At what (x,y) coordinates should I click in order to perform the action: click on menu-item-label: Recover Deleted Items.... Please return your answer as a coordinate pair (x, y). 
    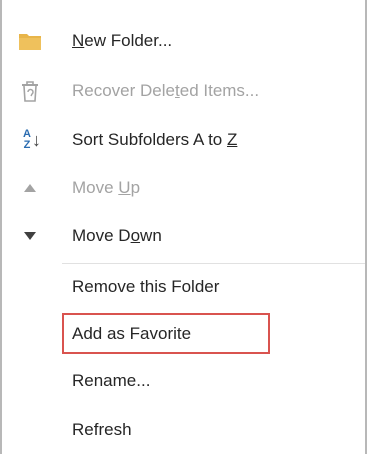
    Looking at the image, I should click on (166, 90).